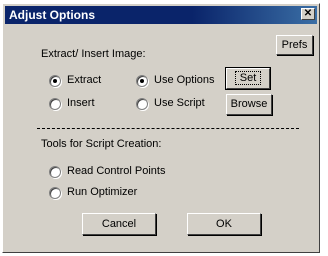 The height and width of the screenshot is (256, 328). Describe the element at coordinates (184, 80) in the screenshot. I see `use-options-label: Use Options` at that location.